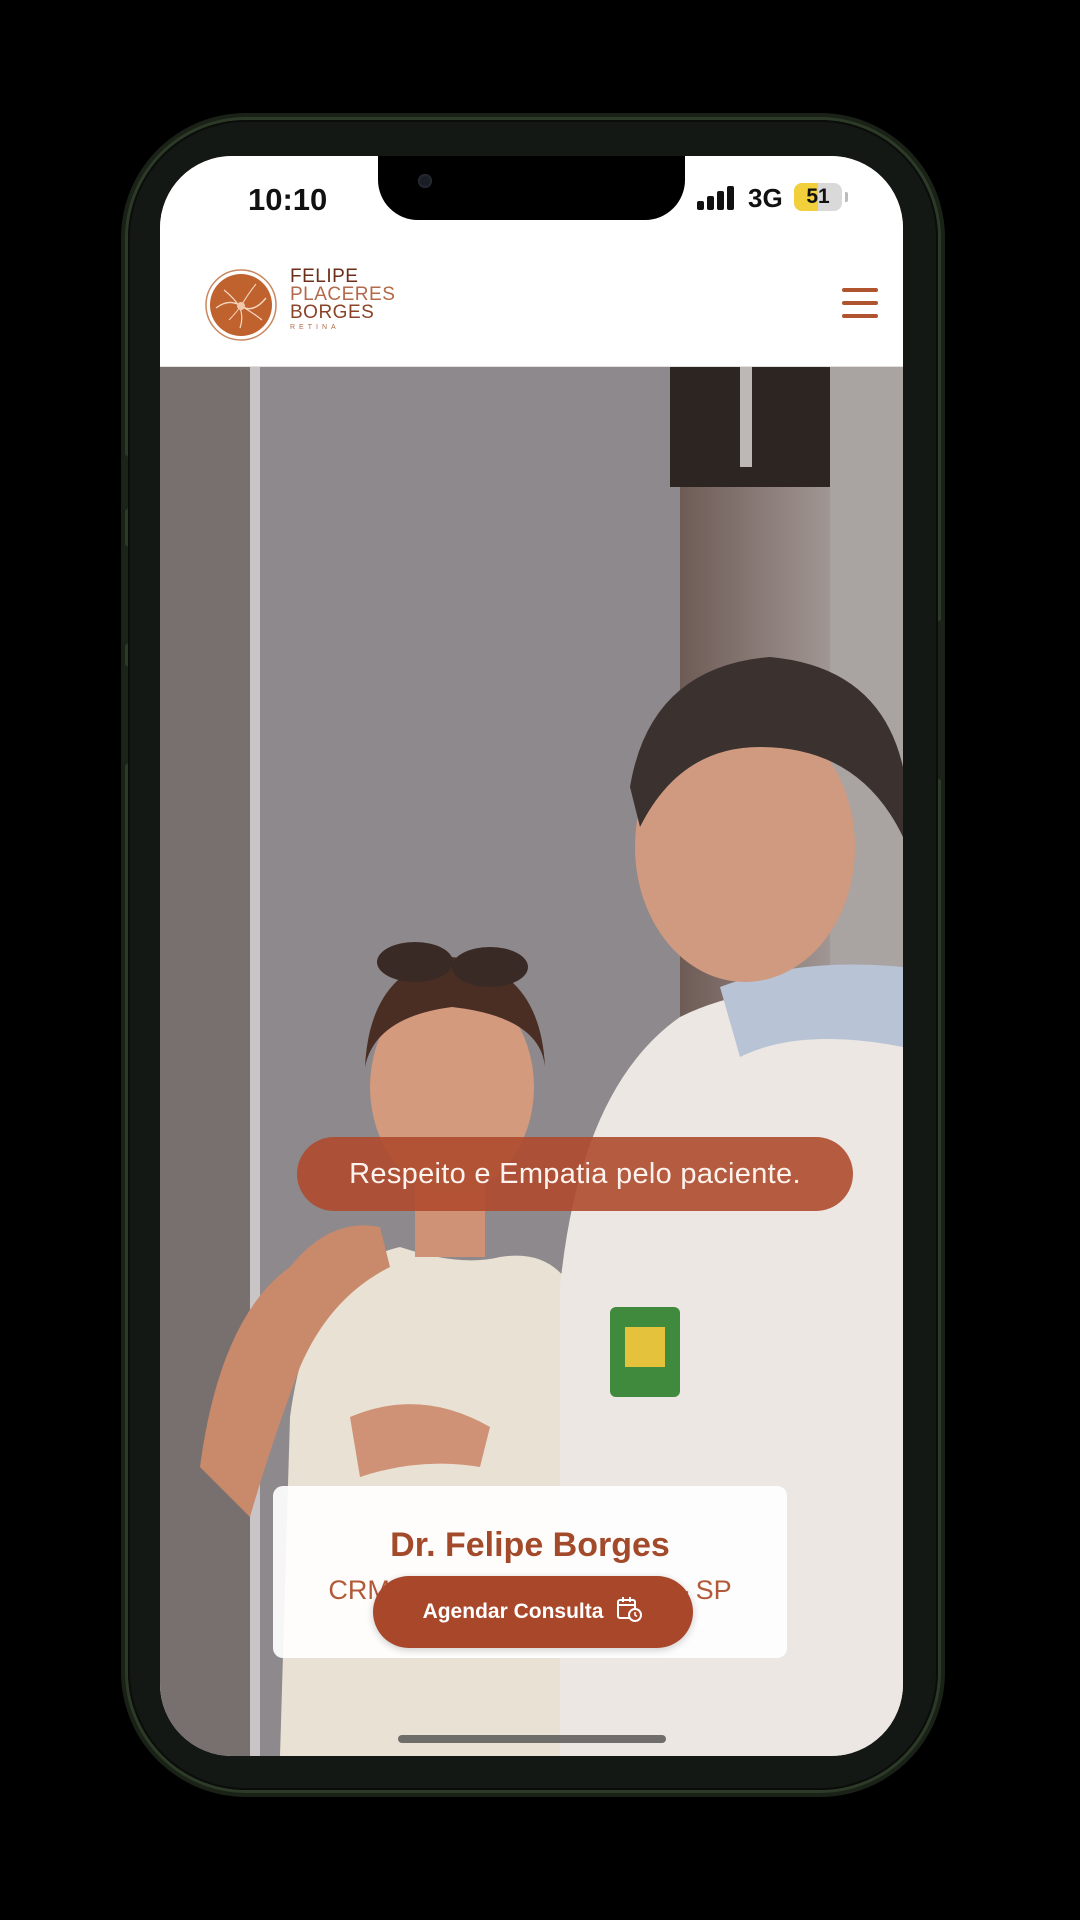  Describe the element at coordinates (941, 700) in the screenshot. I see `power-button` at that location.